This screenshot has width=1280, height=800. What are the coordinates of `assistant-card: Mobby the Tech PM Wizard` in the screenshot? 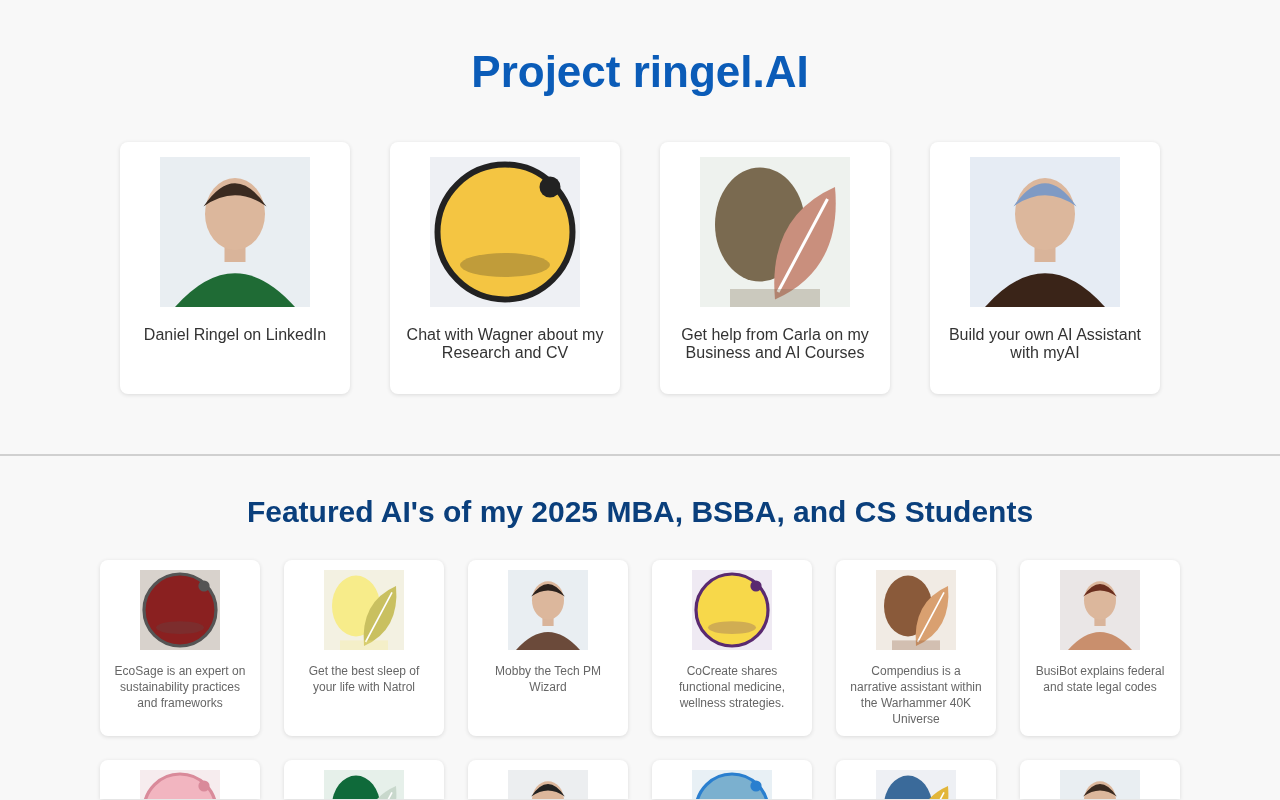 It's located at (548, 648).